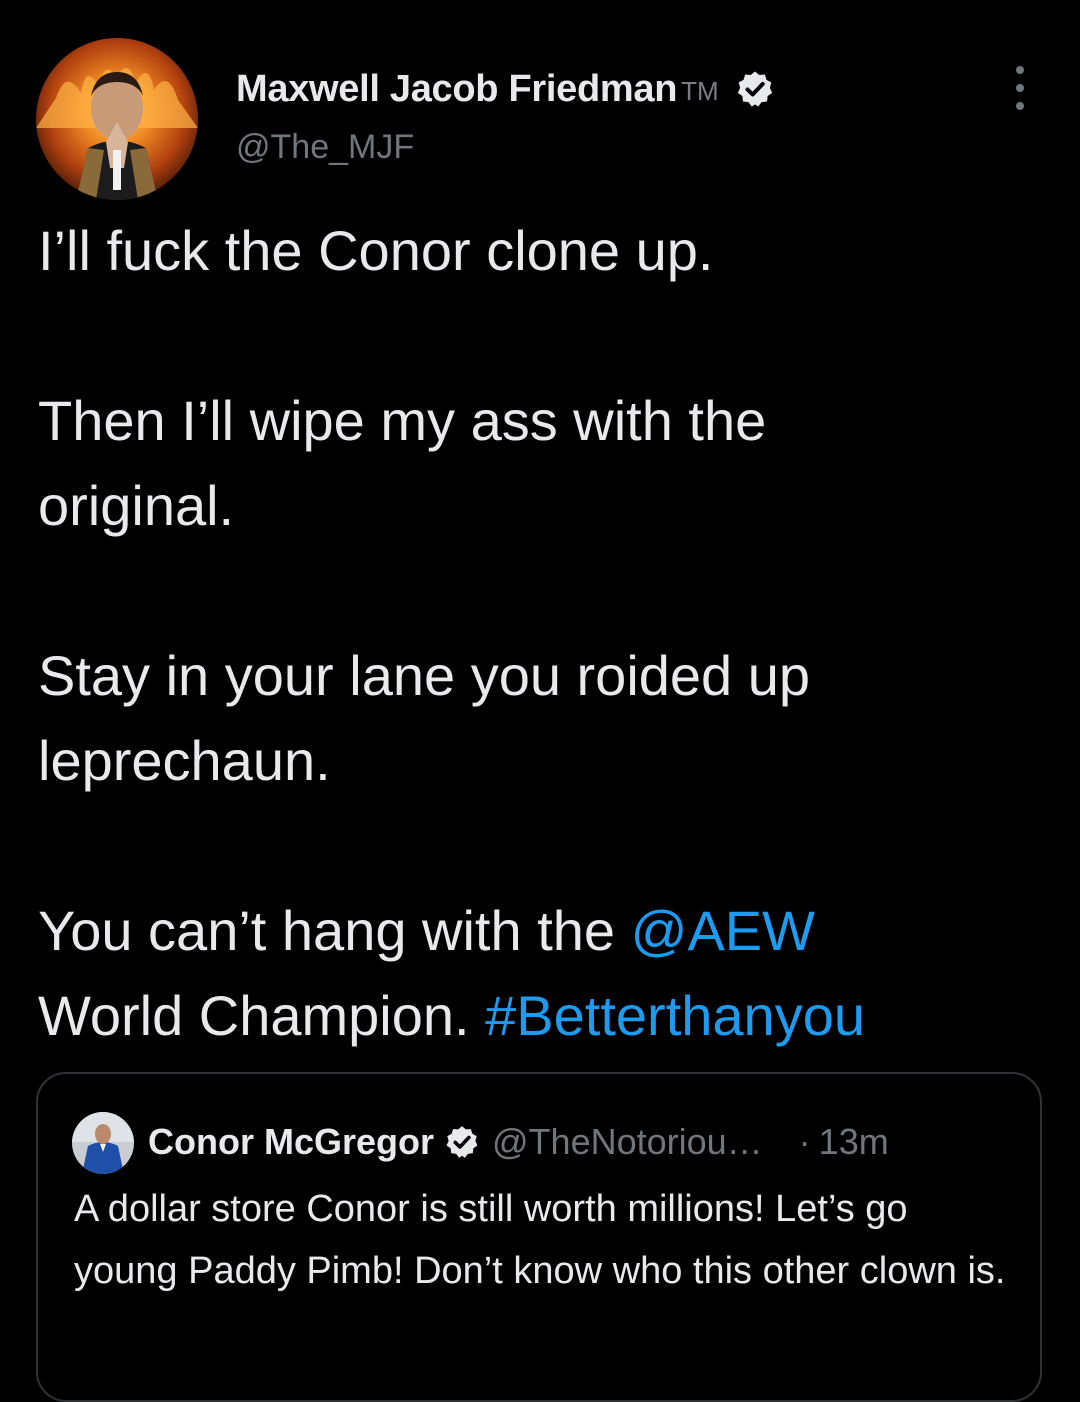  I want to click on verified-badge-icon, so click(755, 89).